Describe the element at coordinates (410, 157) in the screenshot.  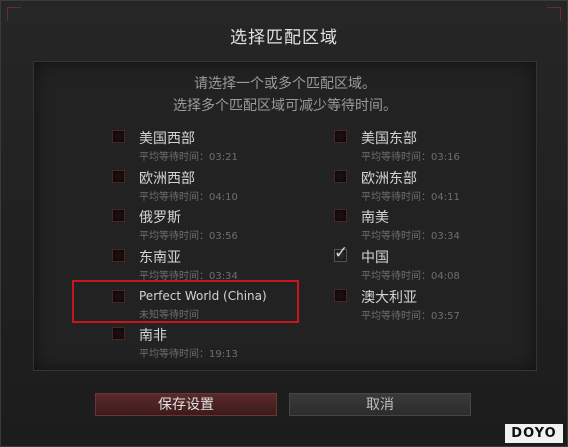
I see `region-wait-time: 平均等待时间：03:16` at that location.